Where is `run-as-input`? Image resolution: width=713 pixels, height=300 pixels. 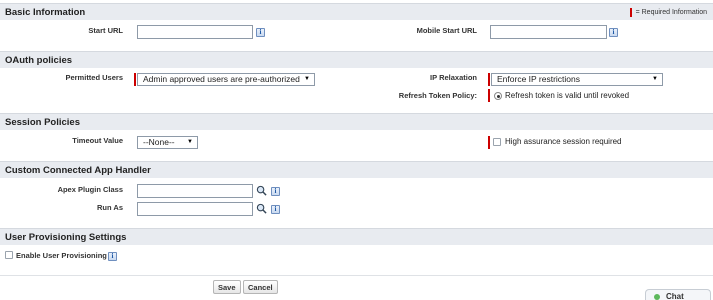 run-as-input is located at coordinates (195, 209).